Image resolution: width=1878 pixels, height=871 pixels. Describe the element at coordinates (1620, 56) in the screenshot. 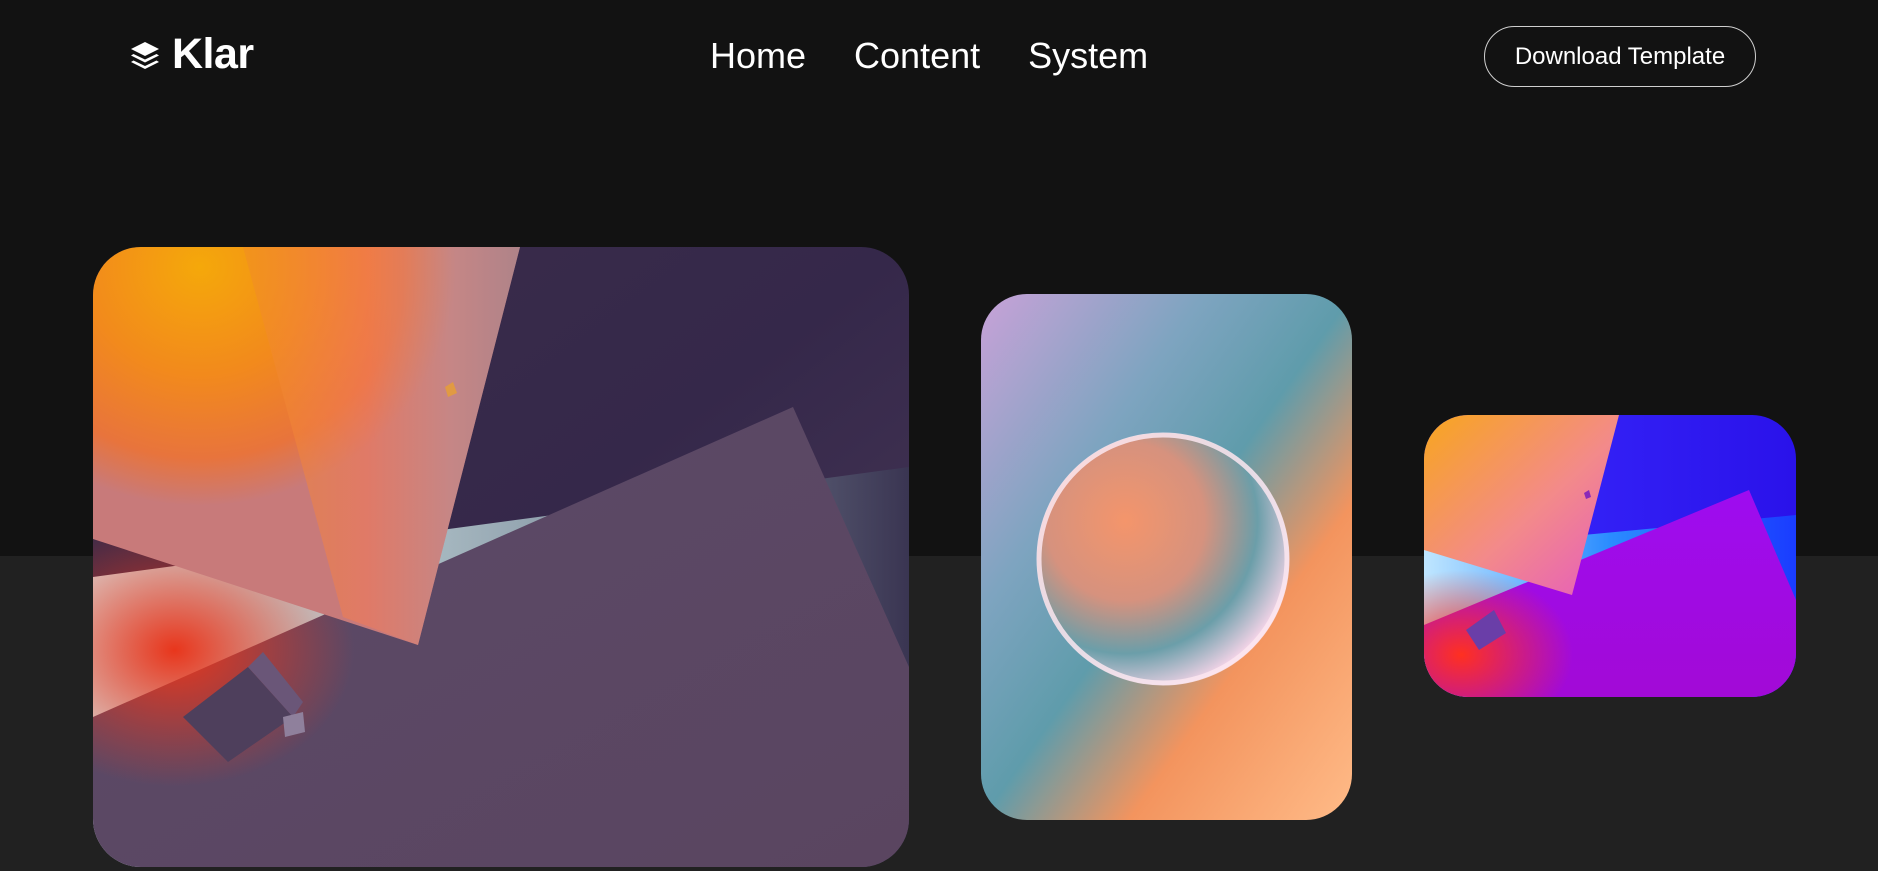

I see `download-template-button: Download Template` at that location.